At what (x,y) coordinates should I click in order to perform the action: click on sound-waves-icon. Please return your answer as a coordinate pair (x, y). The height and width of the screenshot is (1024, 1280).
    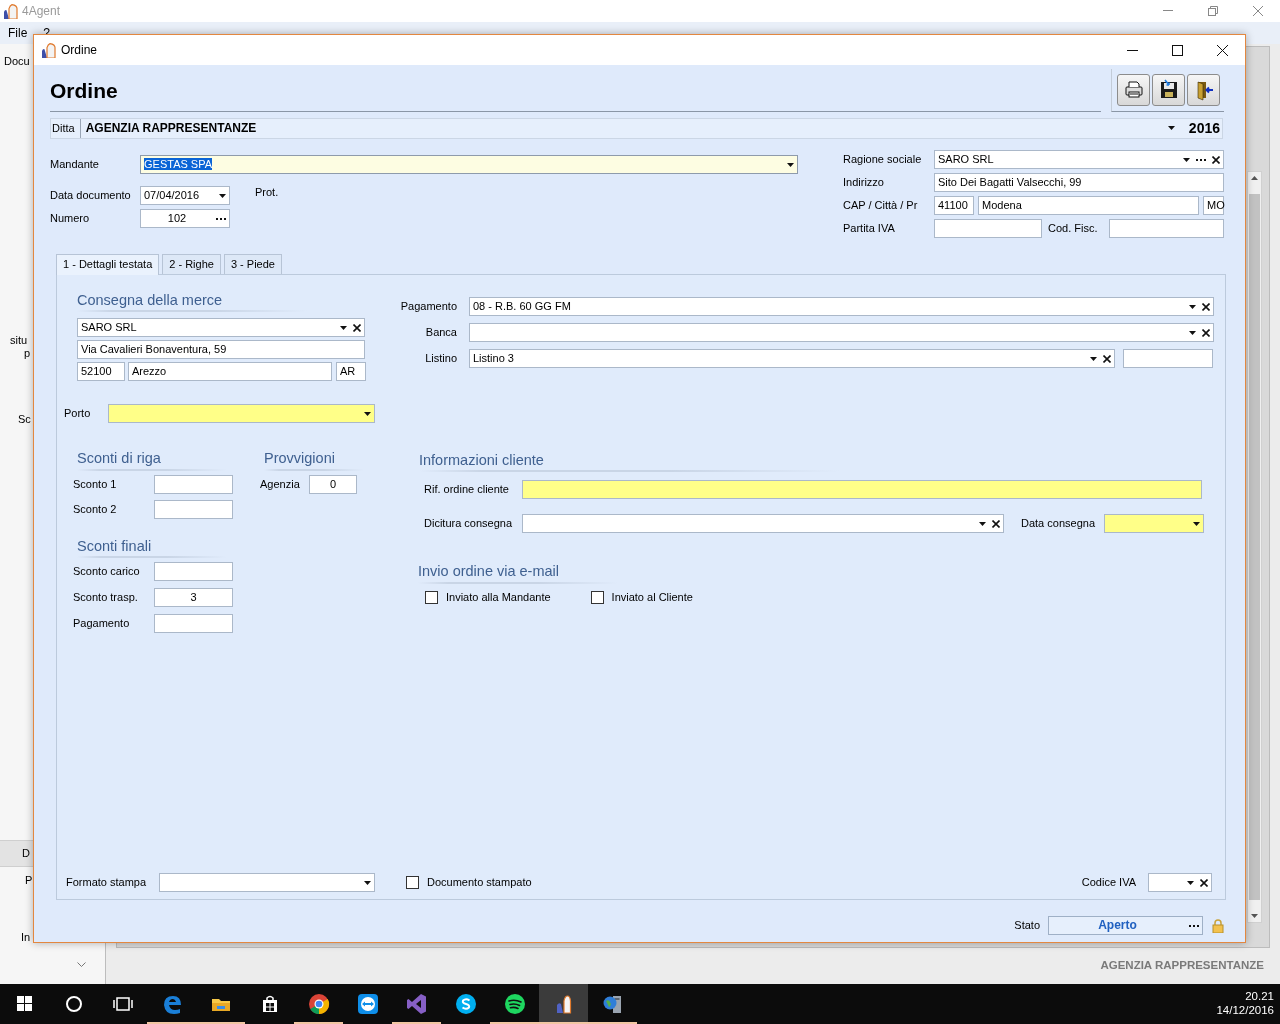
    Looking at the image, I should click on (514, 1004).